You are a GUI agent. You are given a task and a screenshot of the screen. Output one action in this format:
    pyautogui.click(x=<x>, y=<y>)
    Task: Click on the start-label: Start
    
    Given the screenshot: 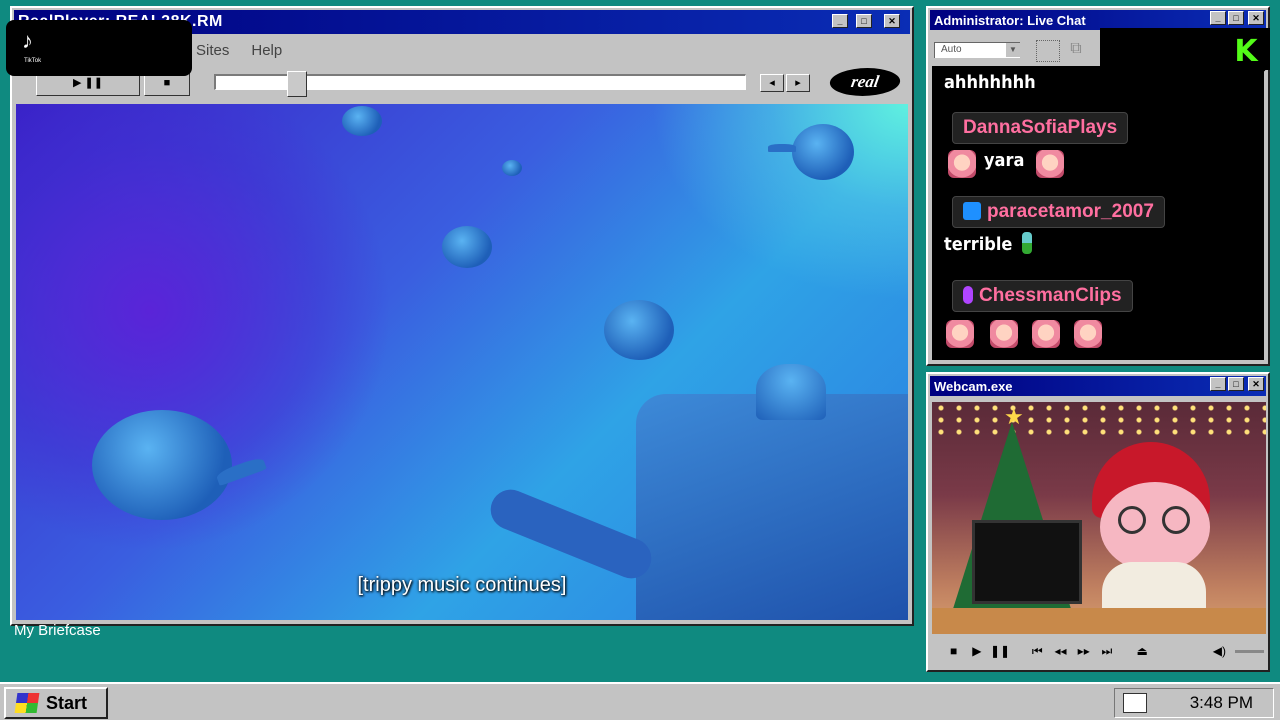 What is the action you would take?
    pyautogui.click(x=67, y=702)
    